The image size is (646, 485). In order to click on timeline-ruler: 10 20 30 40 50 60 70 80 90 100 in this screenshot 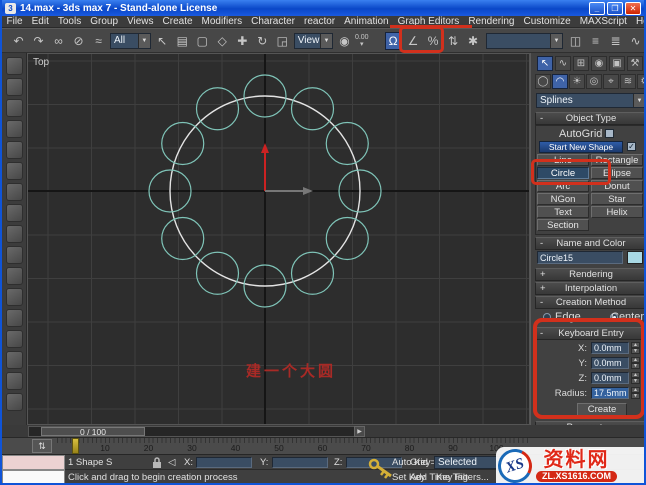, I will do `click(293, 446)`.